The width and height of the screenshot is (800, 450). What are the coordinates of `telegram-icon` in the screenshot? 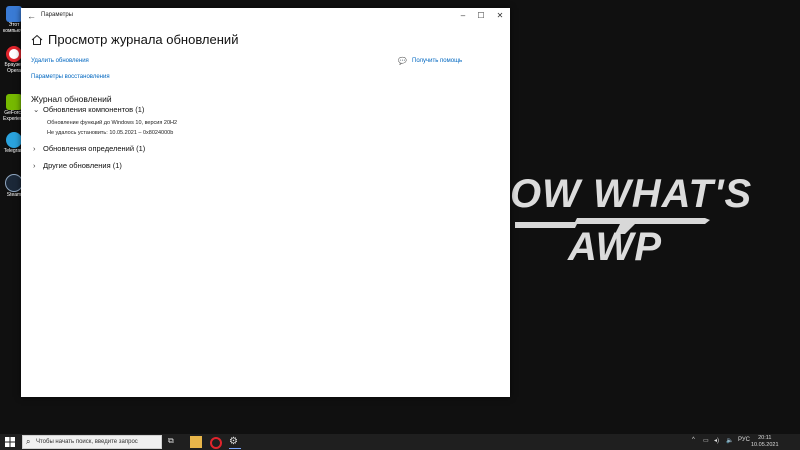 It's located at (14, 140).